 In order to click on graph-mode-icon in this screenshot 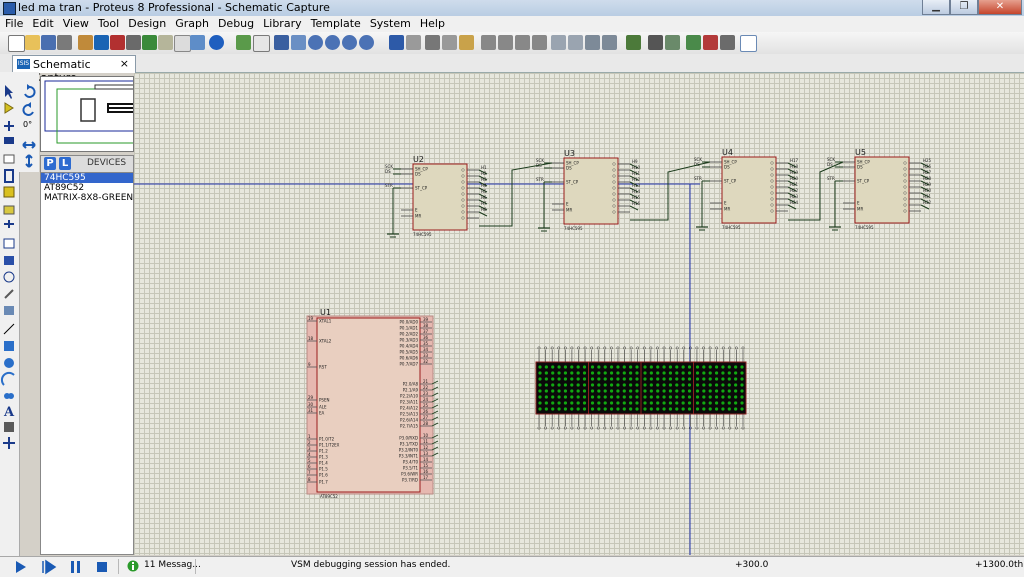, I will do `click(9, 243)`.